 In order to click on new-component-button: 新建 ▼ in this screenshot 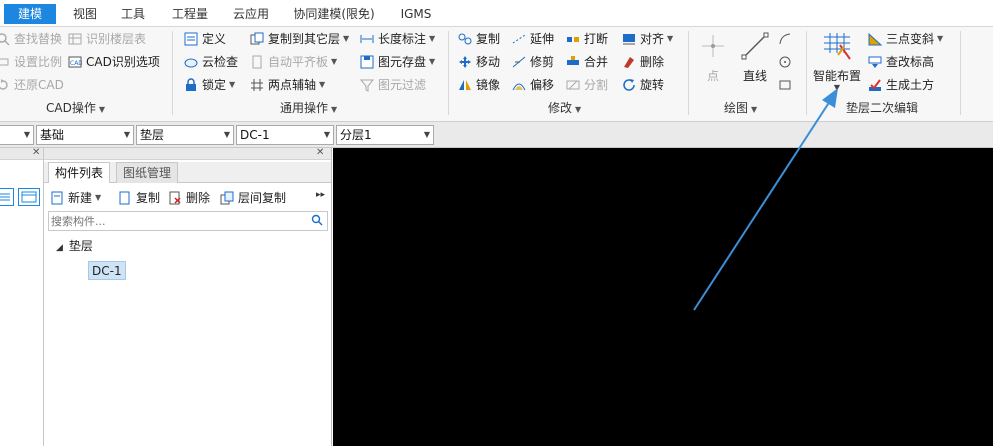, I will do `click(75, 198)`.